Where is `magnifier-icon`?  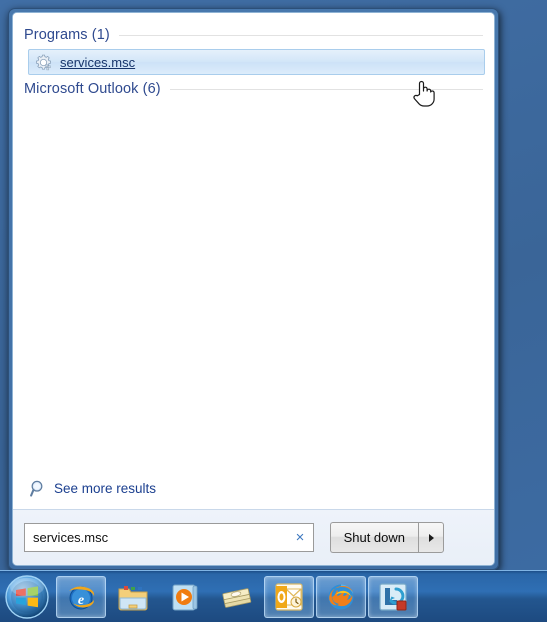
magnifier-icon is located at coordinates (38, 488).